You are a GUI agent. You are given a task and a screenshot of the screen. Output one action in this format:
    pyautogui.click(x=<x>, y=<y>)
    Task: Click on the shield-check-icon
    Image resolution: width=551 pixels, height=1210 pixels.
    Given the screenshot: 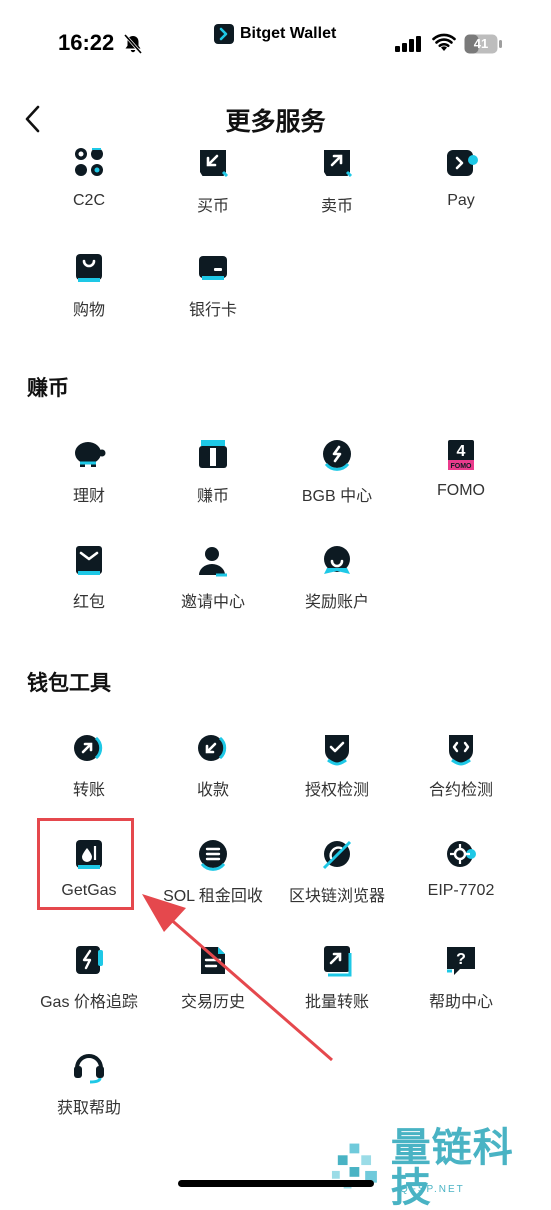 What is the action you would take?
    pyautogui.click(x=337, y=750)
    